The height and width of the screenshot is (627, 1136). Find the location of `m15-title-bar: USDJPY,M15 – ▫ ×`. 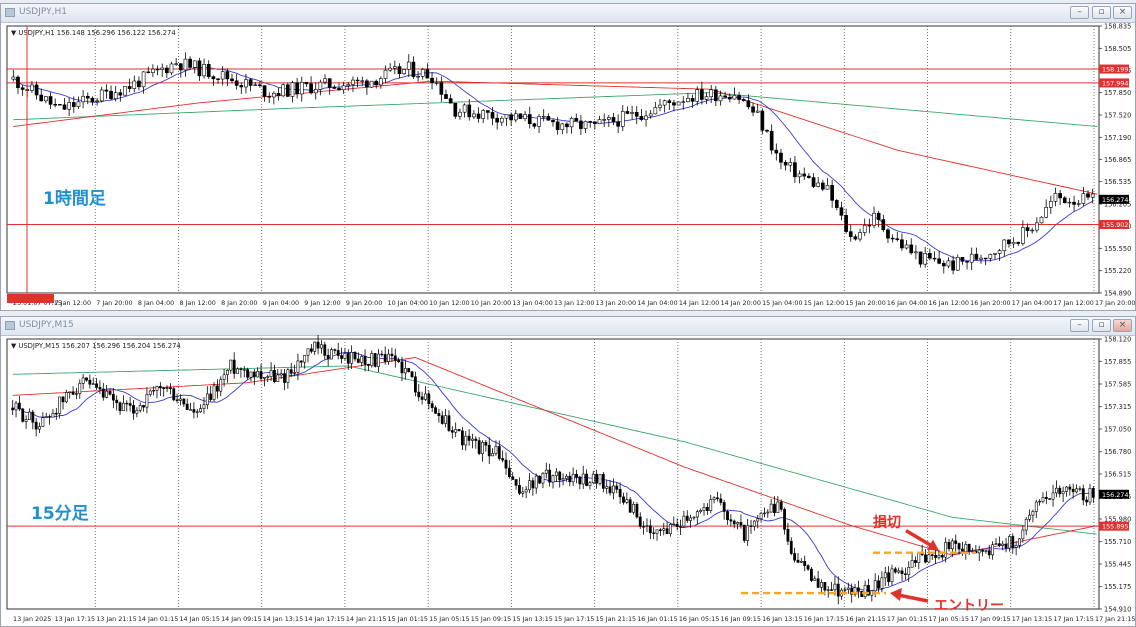

m15-title-bar: USDJPY,M15 – ▫ × is located at coordinates (568, 326).